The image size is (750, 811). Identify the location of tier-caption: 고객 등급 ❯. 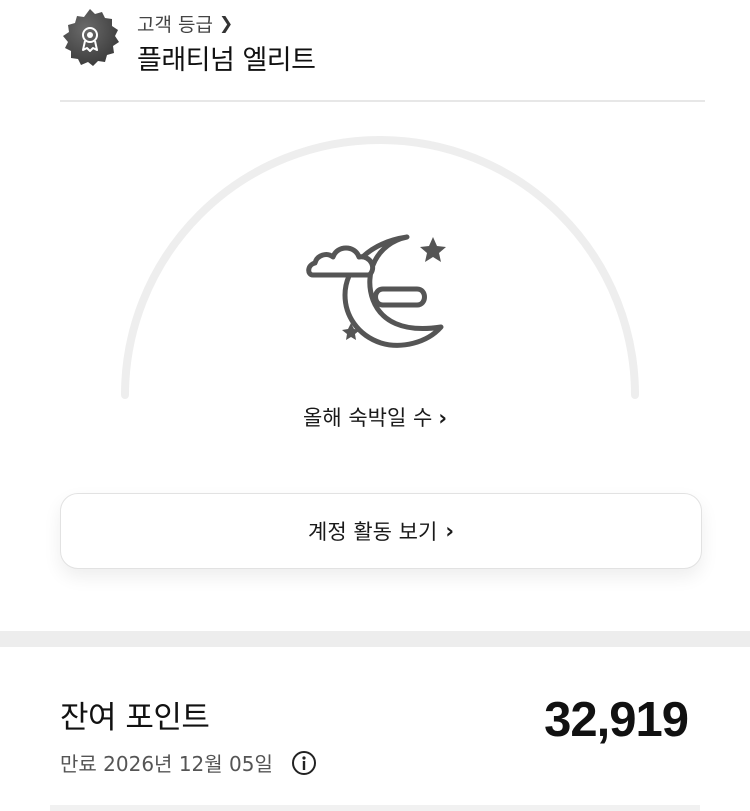
(185, 23).